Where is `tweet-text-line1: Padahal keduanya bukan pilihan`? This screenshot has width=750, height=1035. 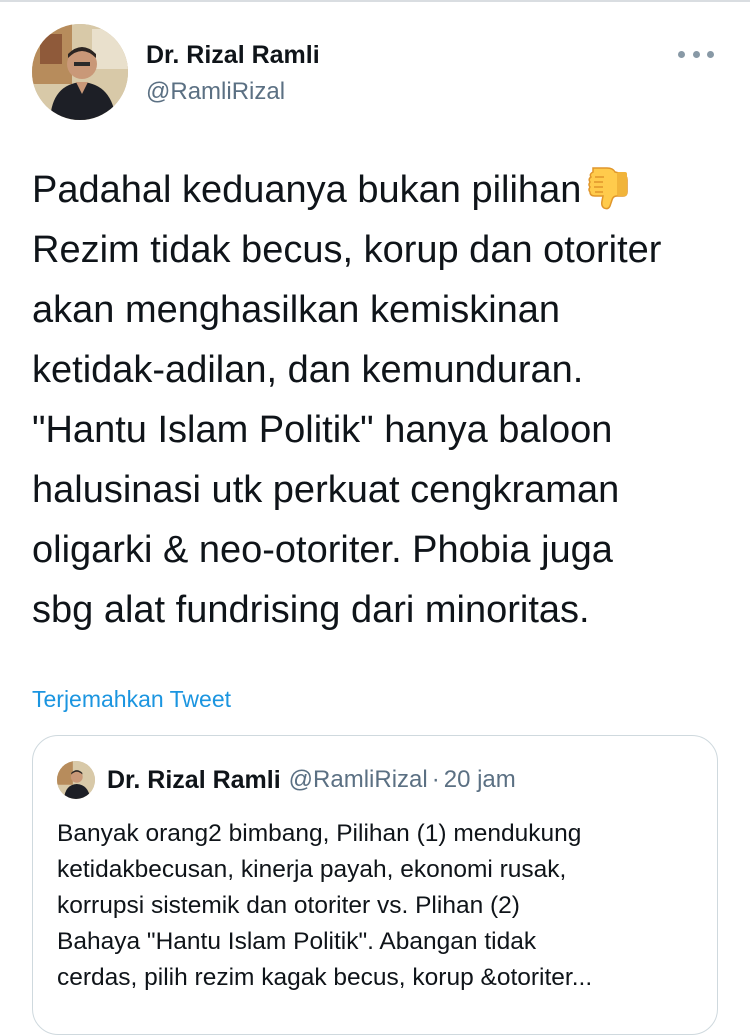 tweet-text-line1: Padahal keduanya bukan pilihan is located at coordinates (307, 190).